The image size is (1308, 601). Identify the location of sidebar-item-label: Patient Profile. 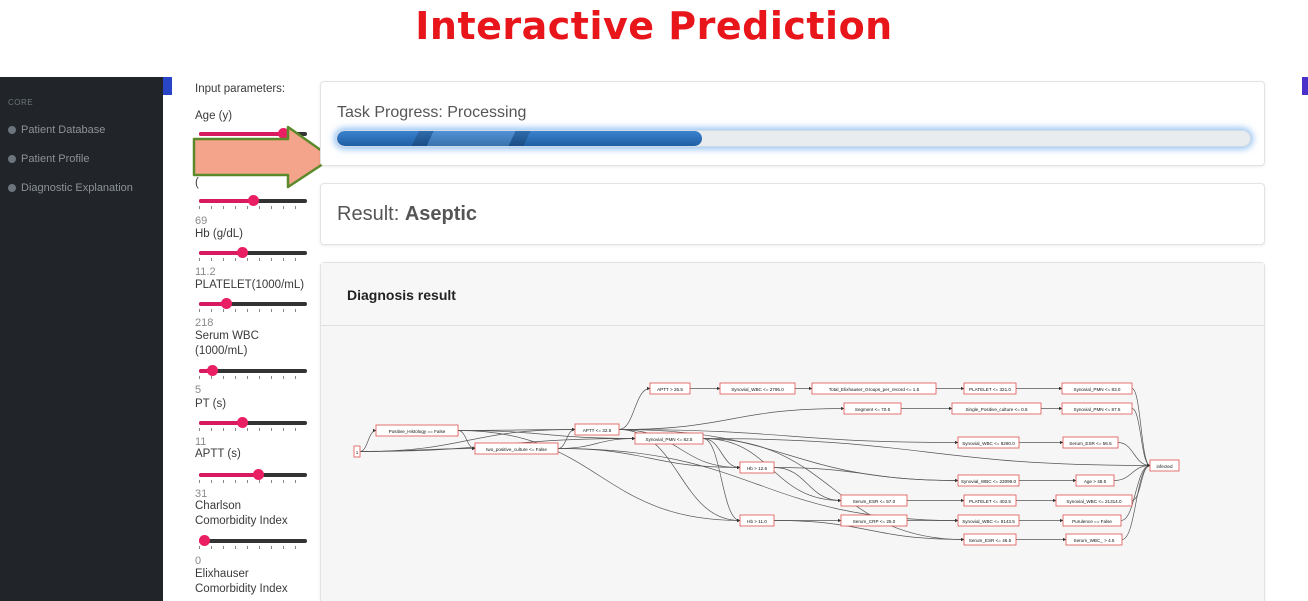
(55, 159).